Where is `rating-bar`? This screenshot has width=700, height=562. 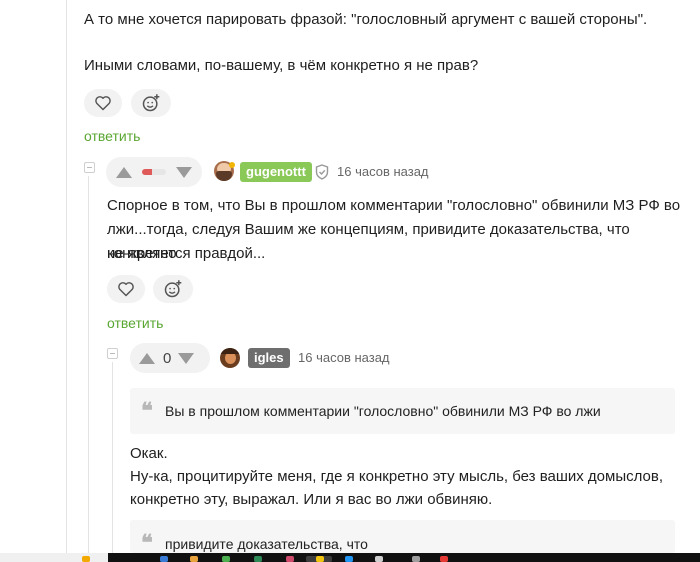 rating-bar is located at coordinates (154, 172).